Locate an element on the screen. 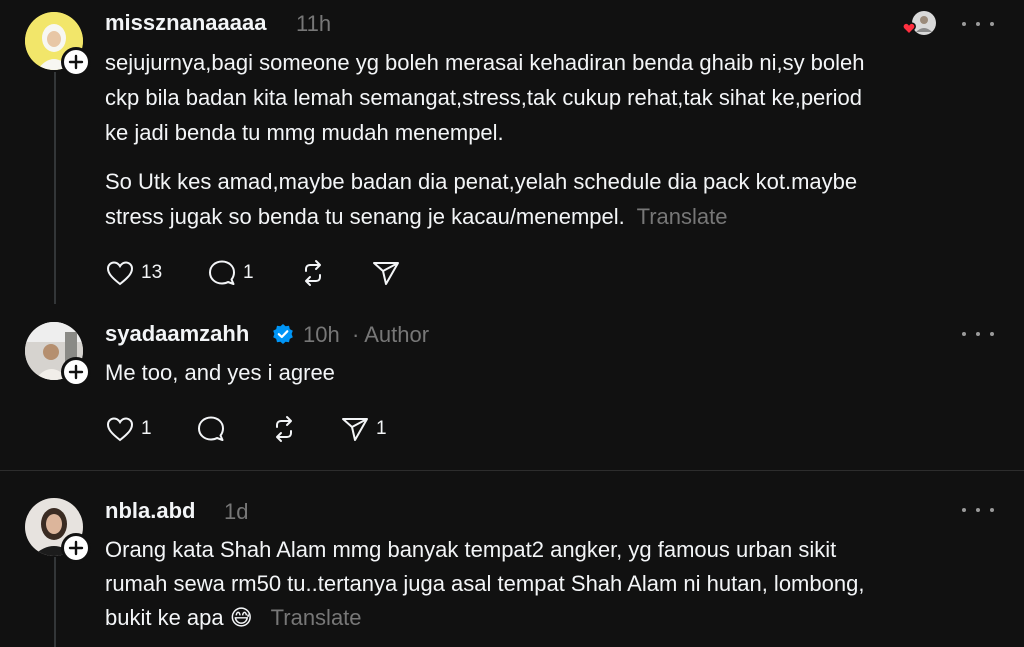 The height and width of the screenshot is (647, 1024). username: missznanaaaaa is located at coordinates (185, 23).